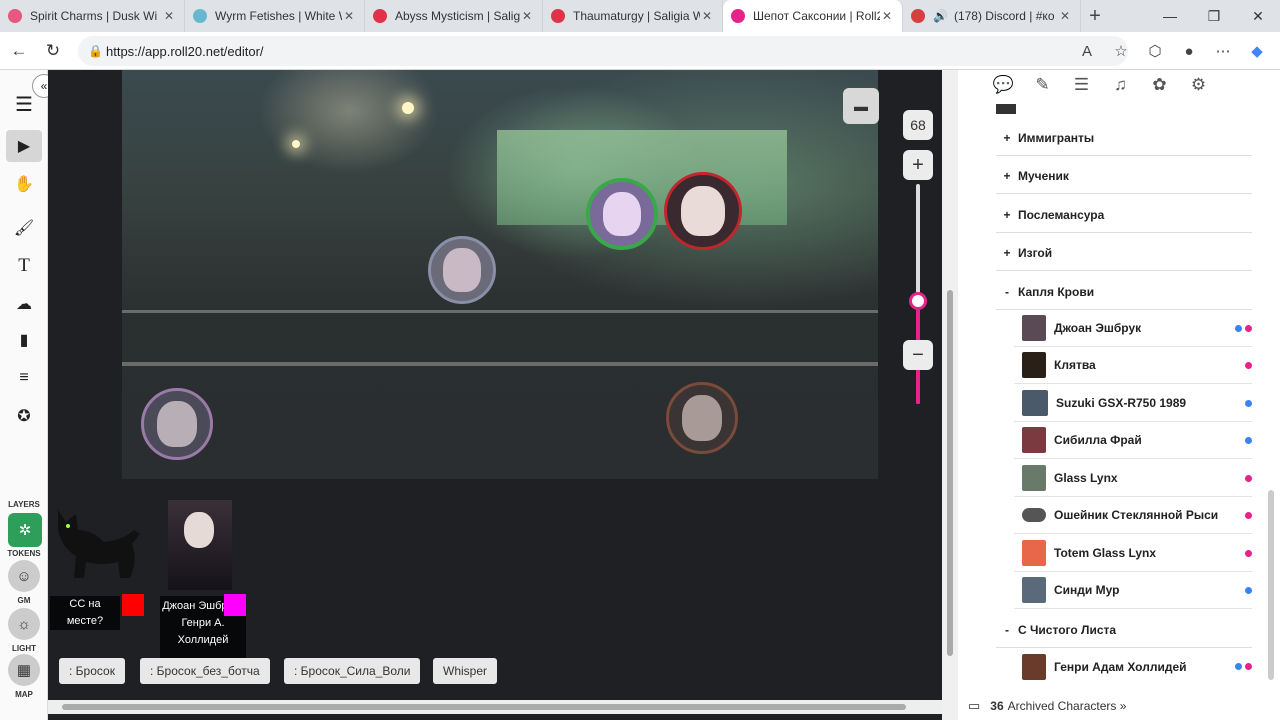 The width and height of the screenshot is (1280, 720). What do you see at coordinates (1155, 51) in the screenshot?
I see `extensions-icon: ⬡` at bounding box center [1155, 51].